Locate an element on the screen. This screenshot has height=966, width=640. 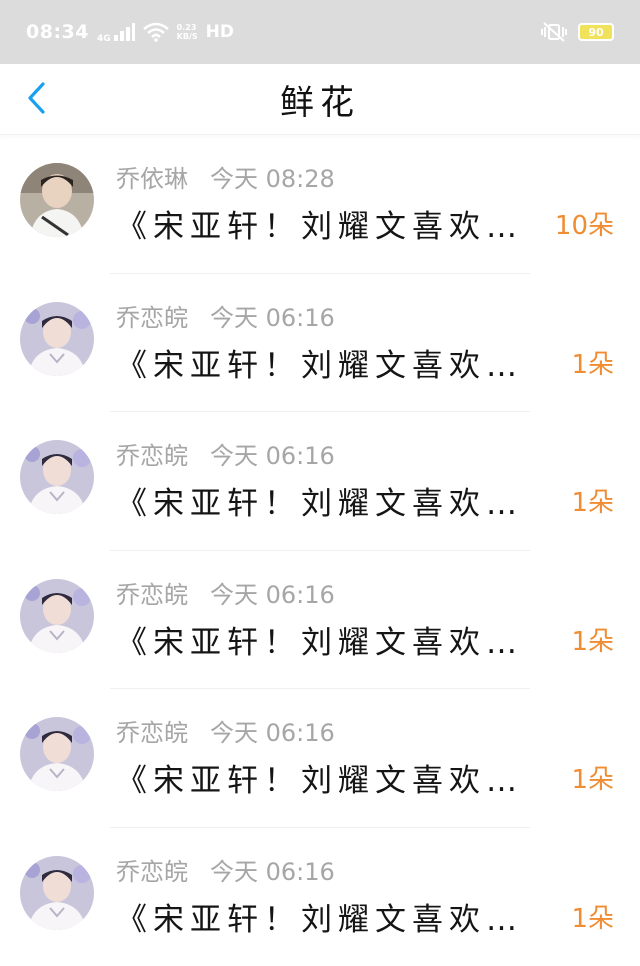
list-item: 乔依琳 今天 08:28 《宋亚轩！刘耀文喜欢… 10朵 is located at coordinates (320, 204).